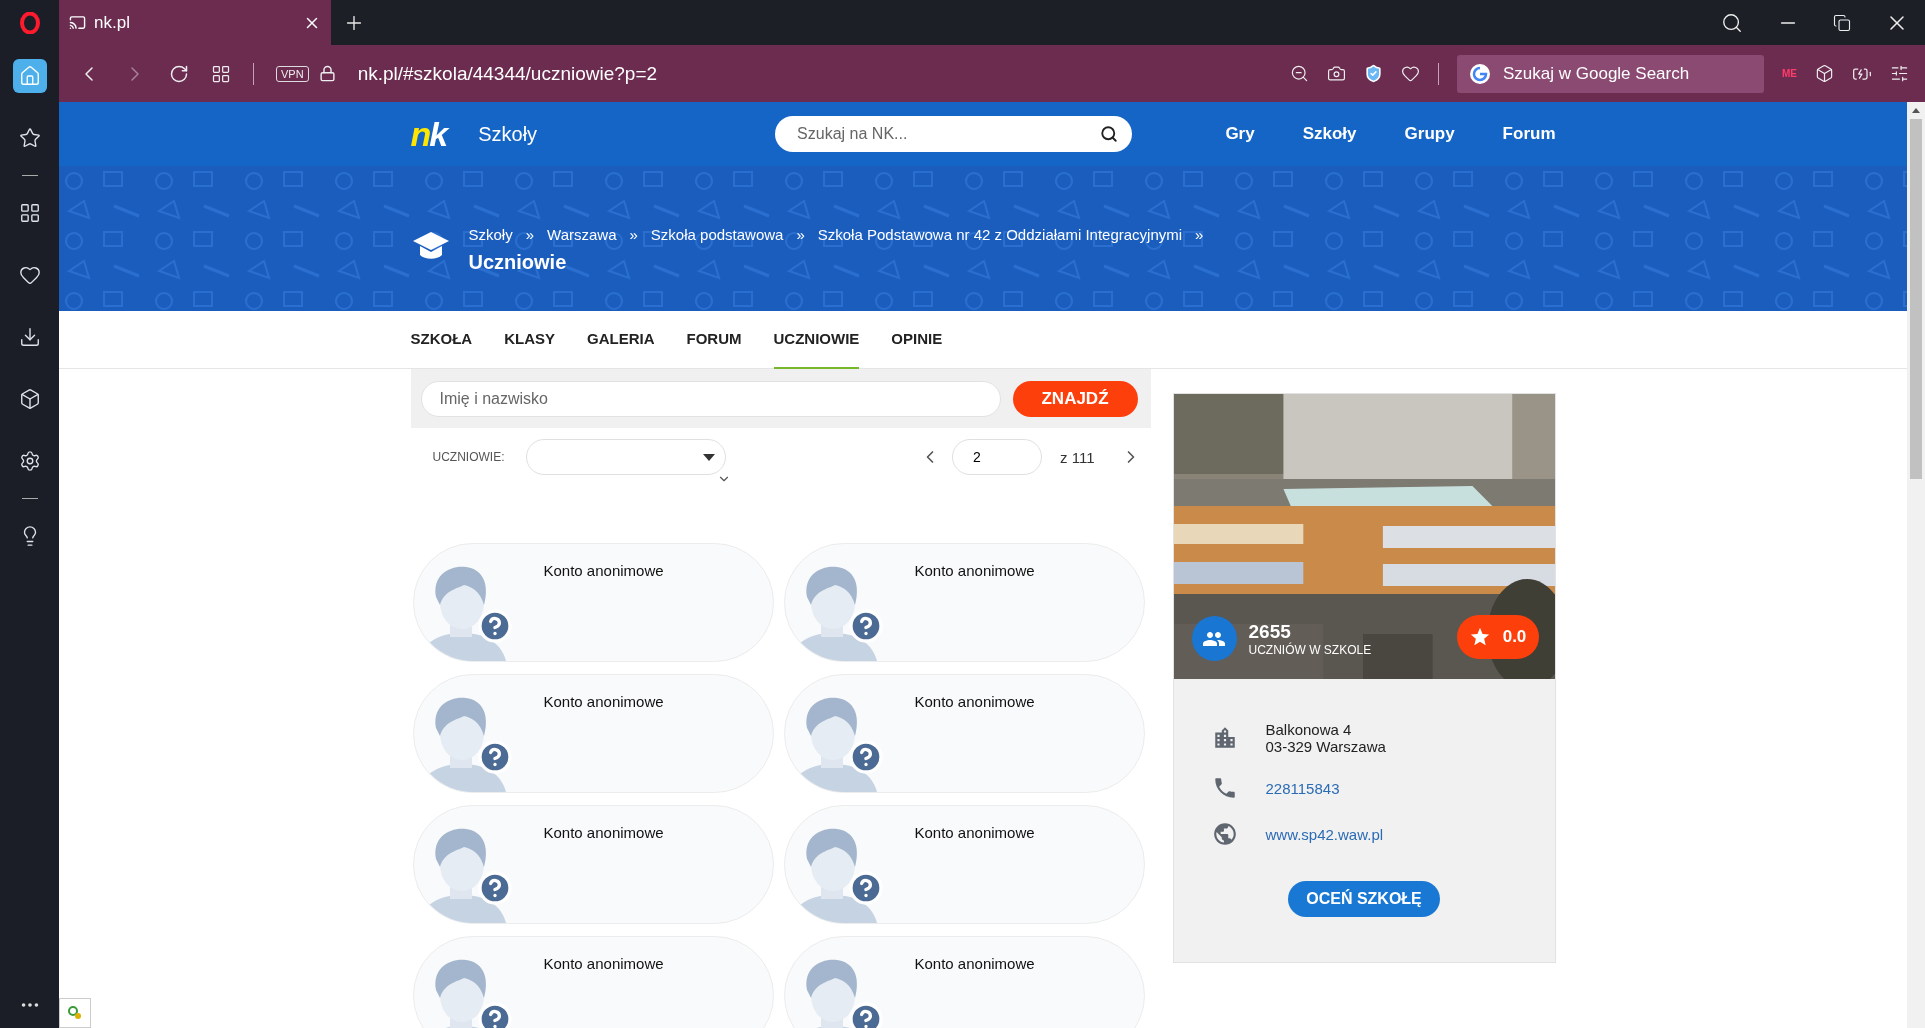  I want to click on breadcrumb-link: Szkoły, so click(490, 234).